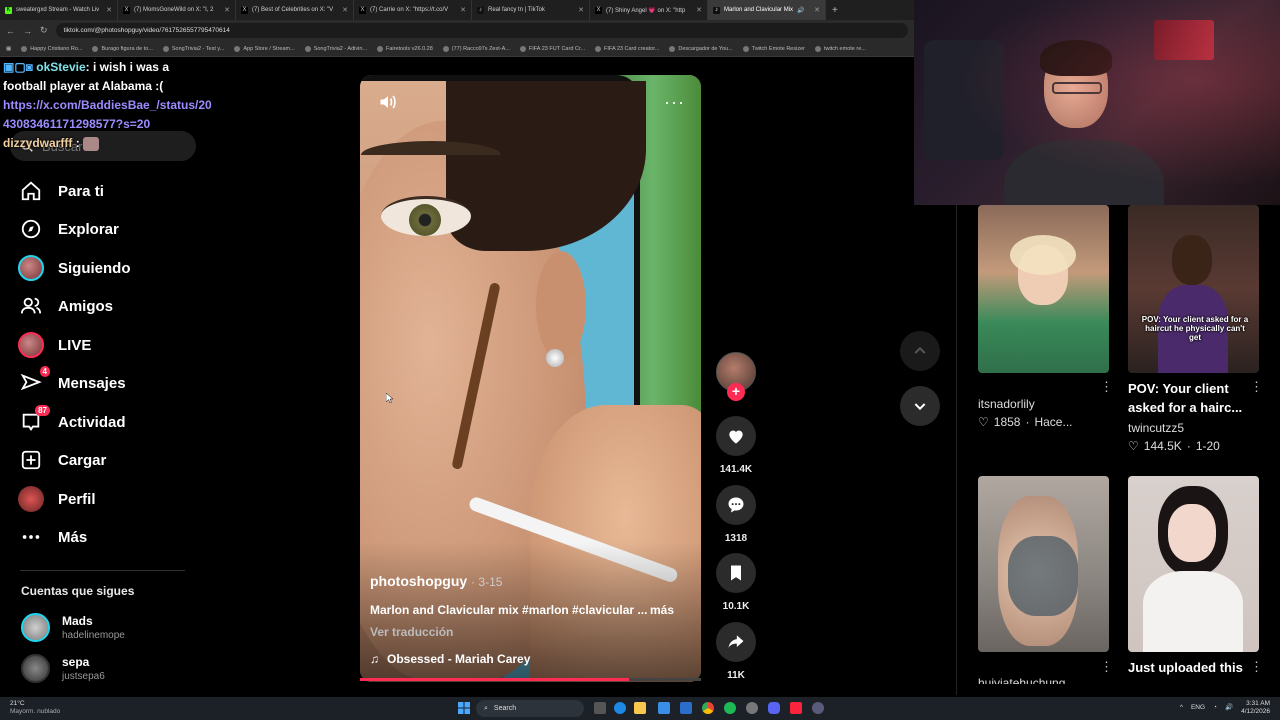 Image resolution: width=1280 pixels, height=720 pixels. I want to click on bookmark-item: Twitch Emote Resizer, so click(773, 48).